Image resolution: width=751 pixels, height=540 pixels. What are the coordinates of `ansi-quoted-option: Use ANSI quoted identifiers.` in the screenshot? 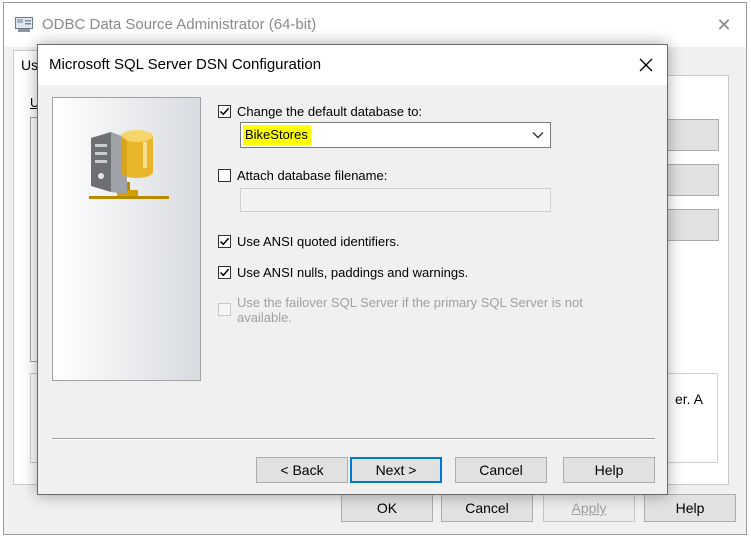 It's located at (309, 241).